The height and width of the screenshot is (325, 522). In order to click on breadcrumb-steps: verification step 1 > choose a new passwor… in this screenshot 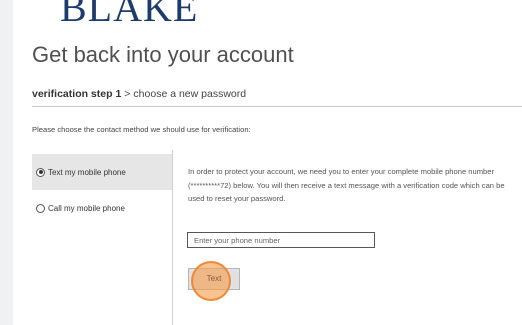, I will do `click(139, 94)`.